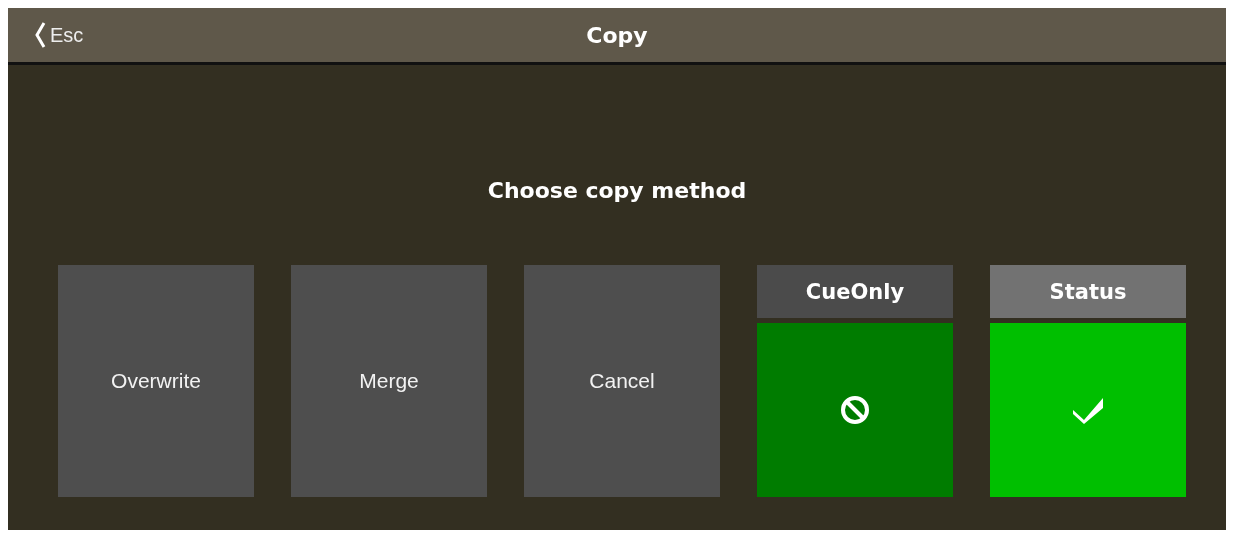 The width and height of the screenshot is (1234, 535). What do you see at coordinates (622, 381) in the screenshot?
I see `action-button: Cancel` at bounding box center [622, 381].